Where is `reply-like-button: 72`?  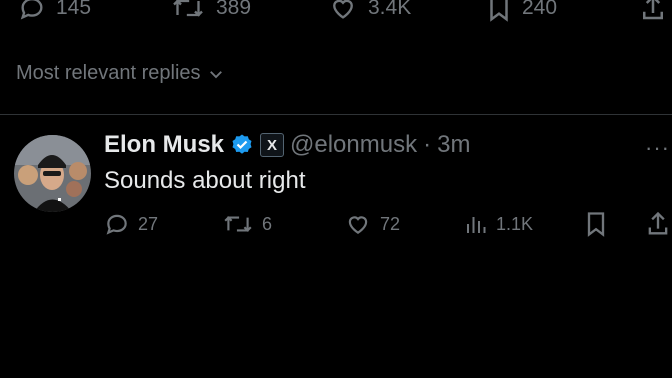 reply-like-button: 72 is located at coordinates (372, 224).